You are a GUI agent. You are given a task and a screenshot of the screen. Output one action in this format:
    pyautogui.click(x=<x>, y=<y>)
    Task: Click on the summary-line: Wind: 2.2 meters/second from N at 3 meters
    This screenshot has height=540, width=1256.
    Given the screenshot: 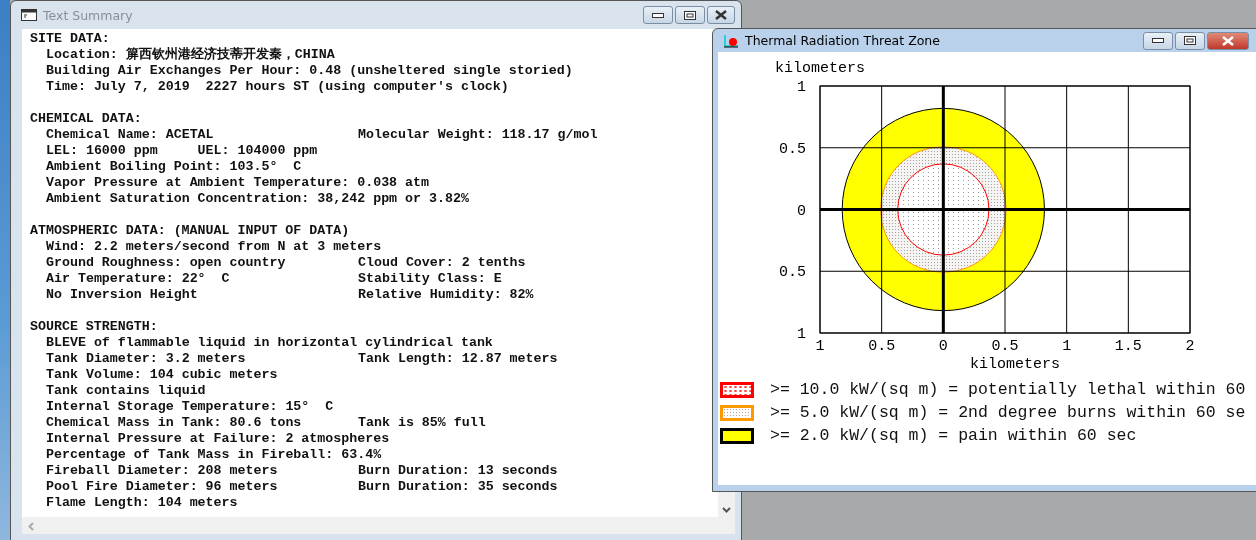 What is the action you would take?
    pyautogui.click(x=214, y=247)
    